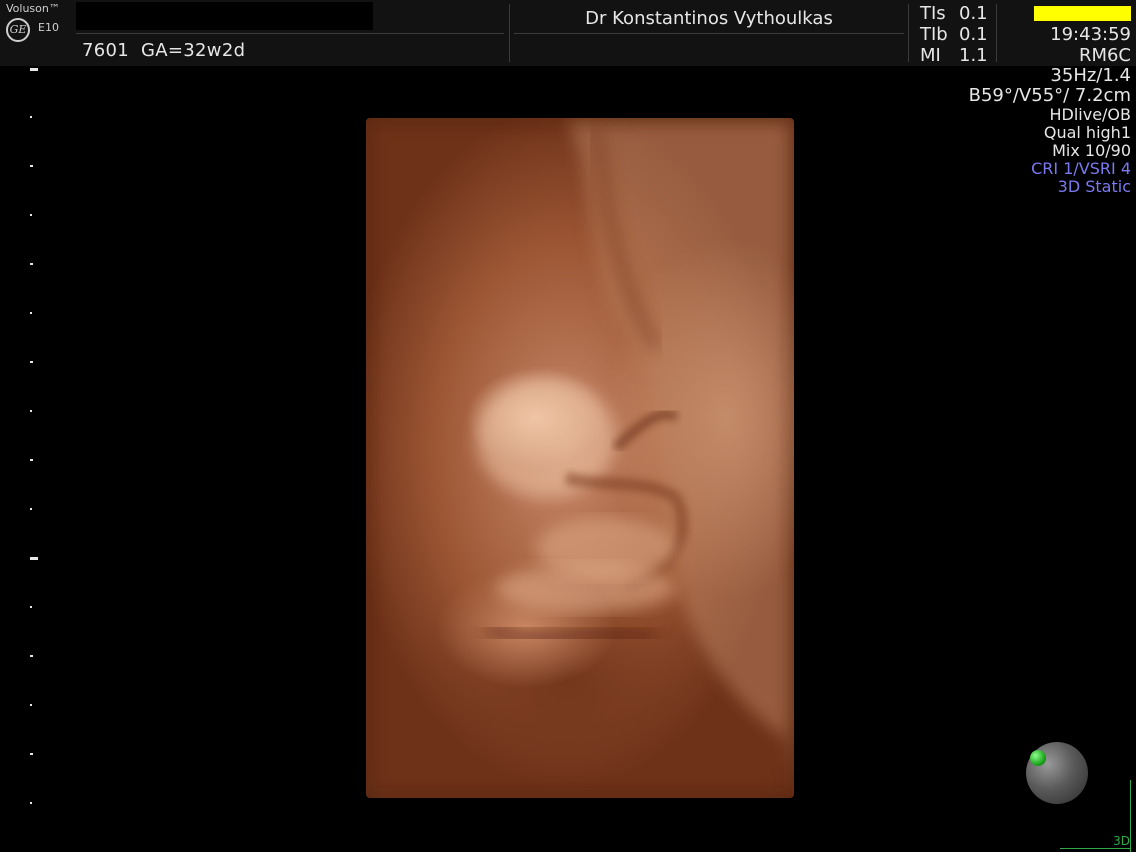 This screenshot has width=1136, height=852. I want to click on status-indicator-bar, so click(1082, 13).